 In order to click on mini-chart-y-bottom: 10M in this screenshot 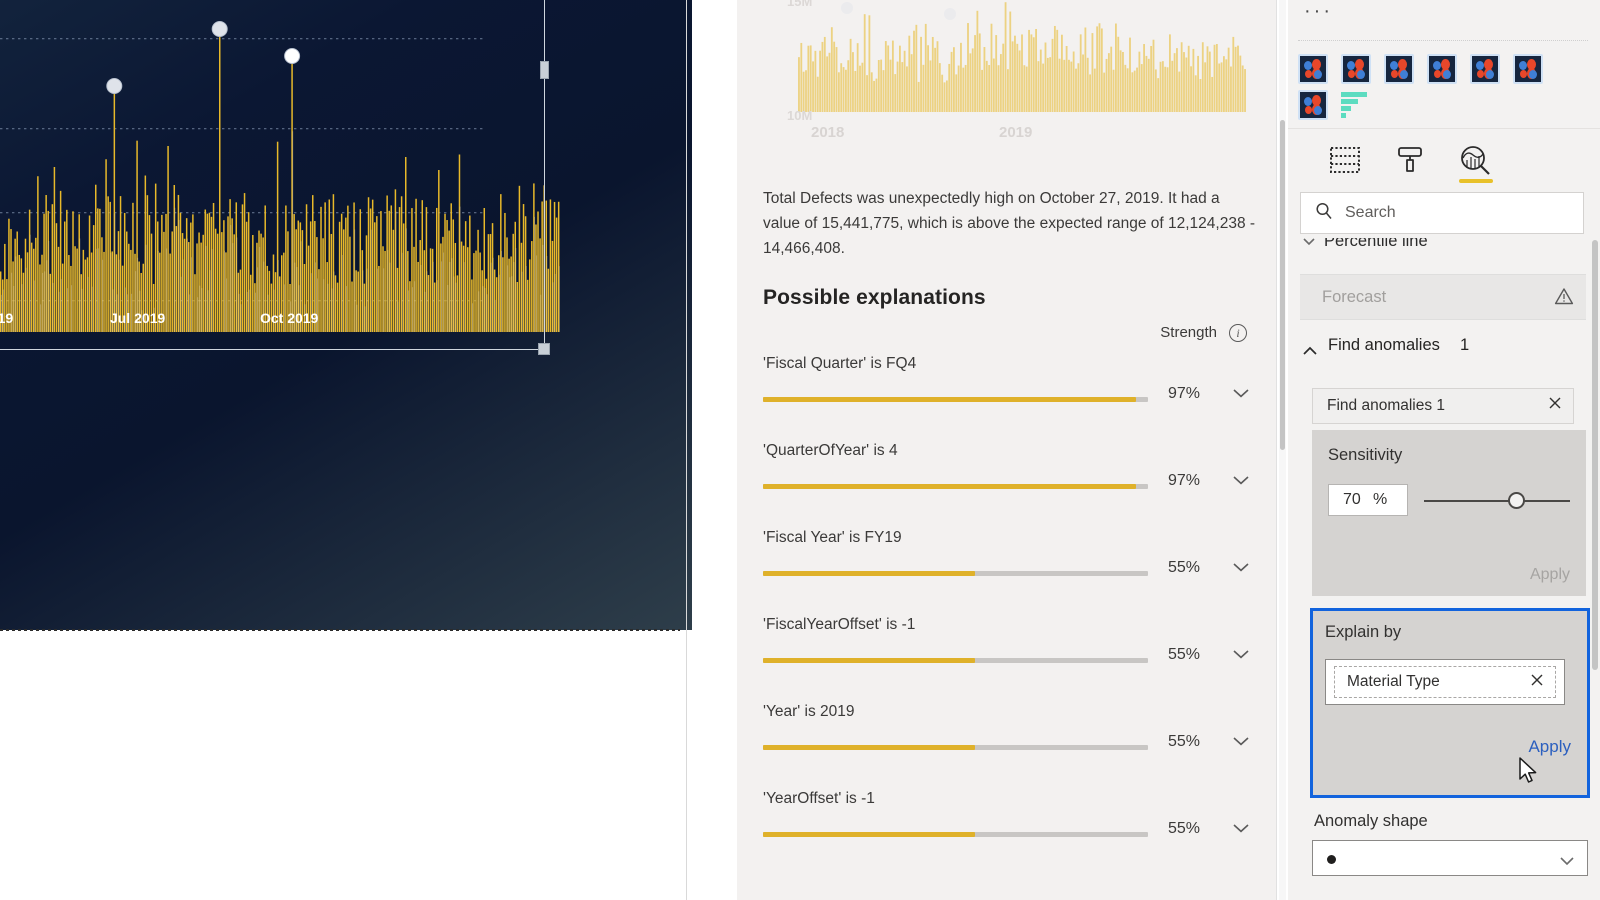, I will do `click(800, 115)`.